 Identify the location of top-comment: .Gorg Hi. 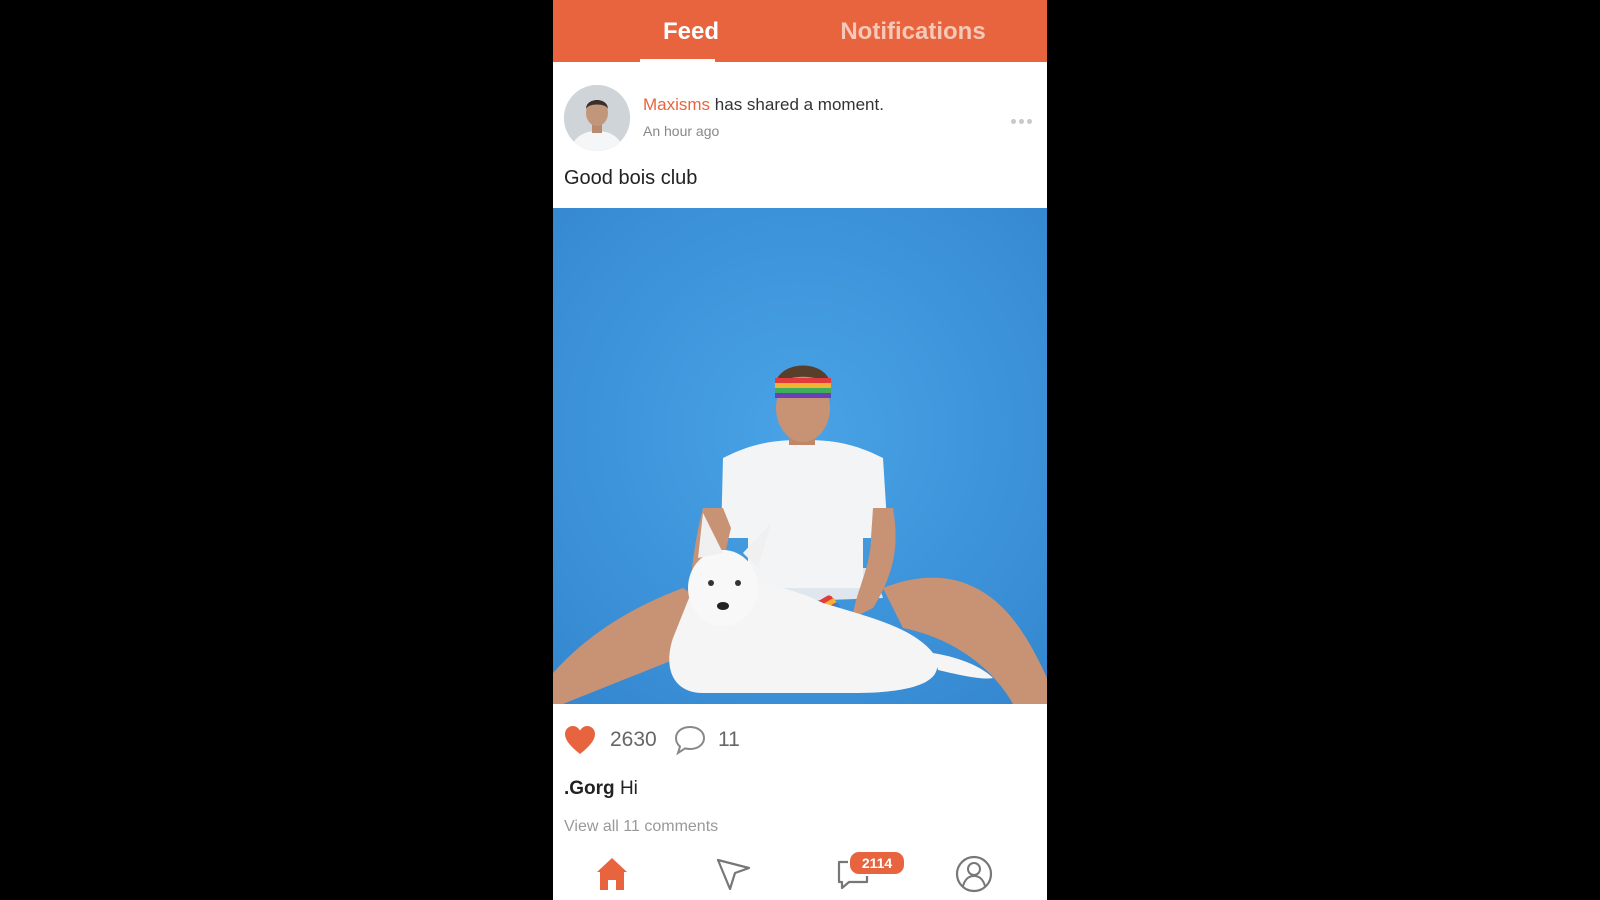
(601, 789).